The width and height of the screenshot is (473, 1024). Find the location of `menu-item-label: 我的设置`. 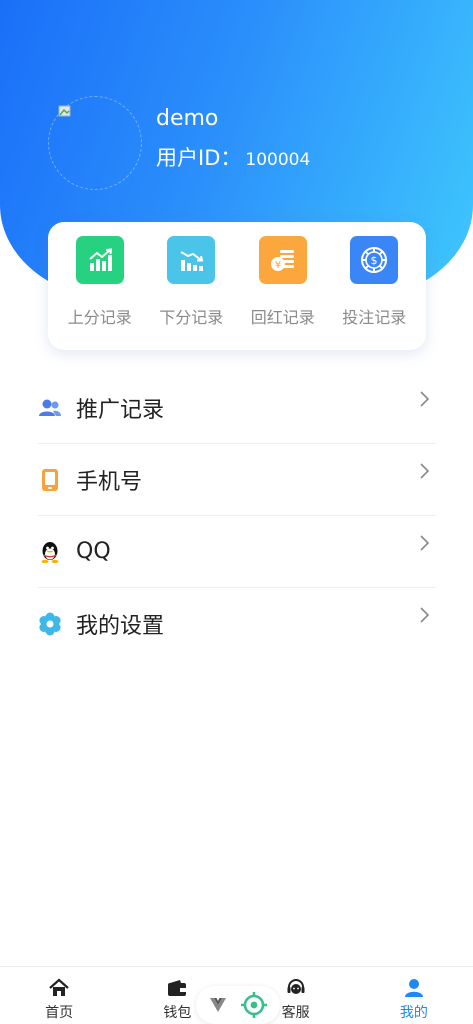

menu-item-label: 我的设置 is located at coordinates (120, 626).